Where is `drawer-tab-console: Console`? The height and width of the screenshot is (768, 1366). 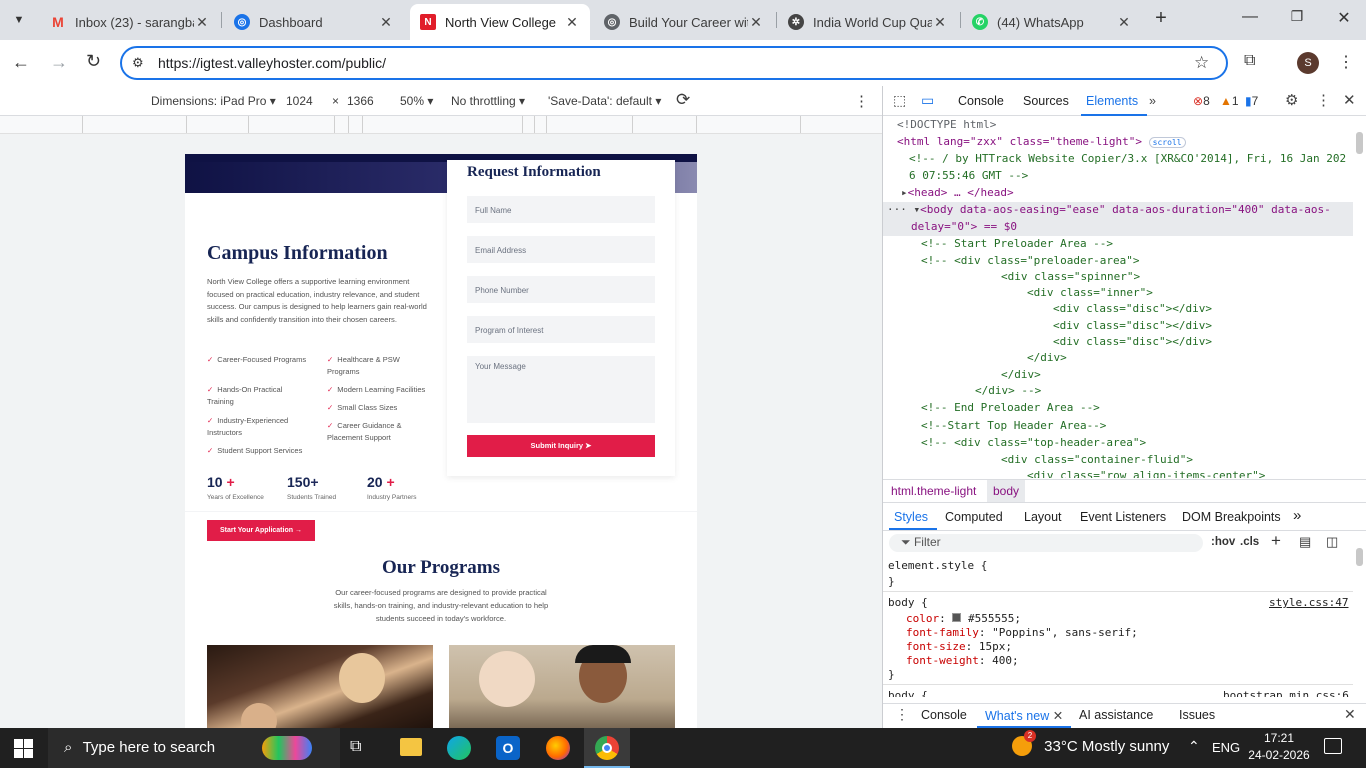
drawer-tab-console: Console is located at coordinates (944, 715).